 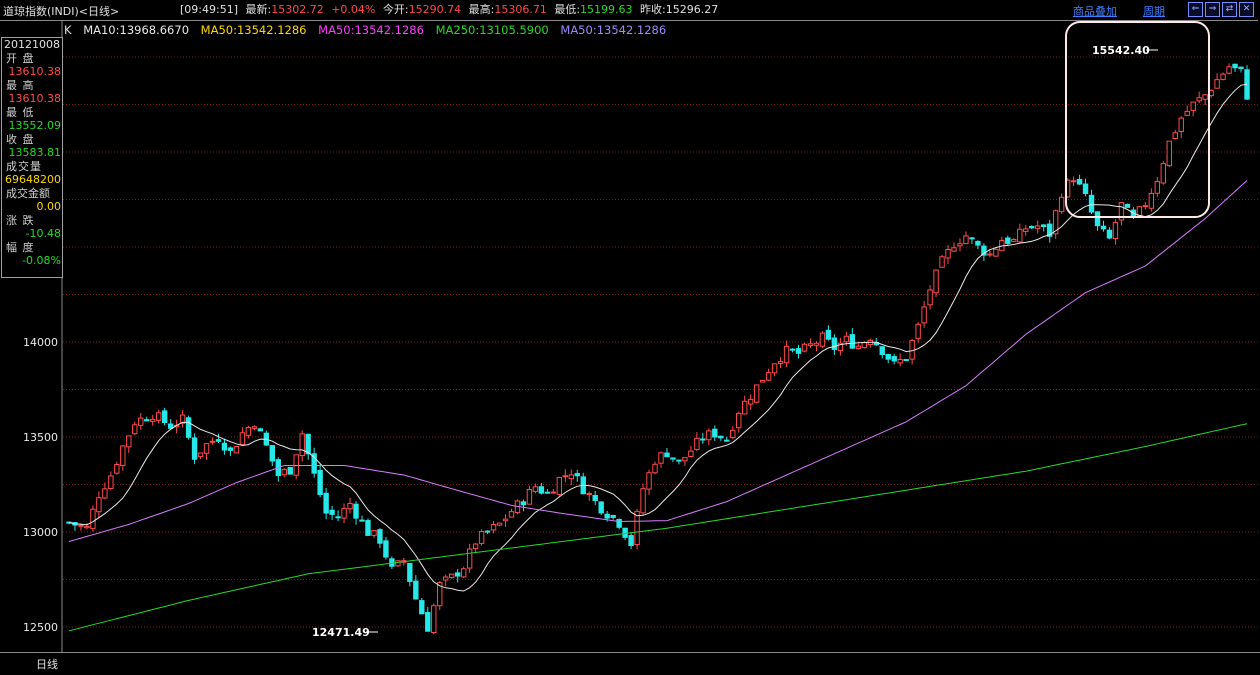 I want to click on swap-window-button: ⇄, so click(x=1229, y=9).